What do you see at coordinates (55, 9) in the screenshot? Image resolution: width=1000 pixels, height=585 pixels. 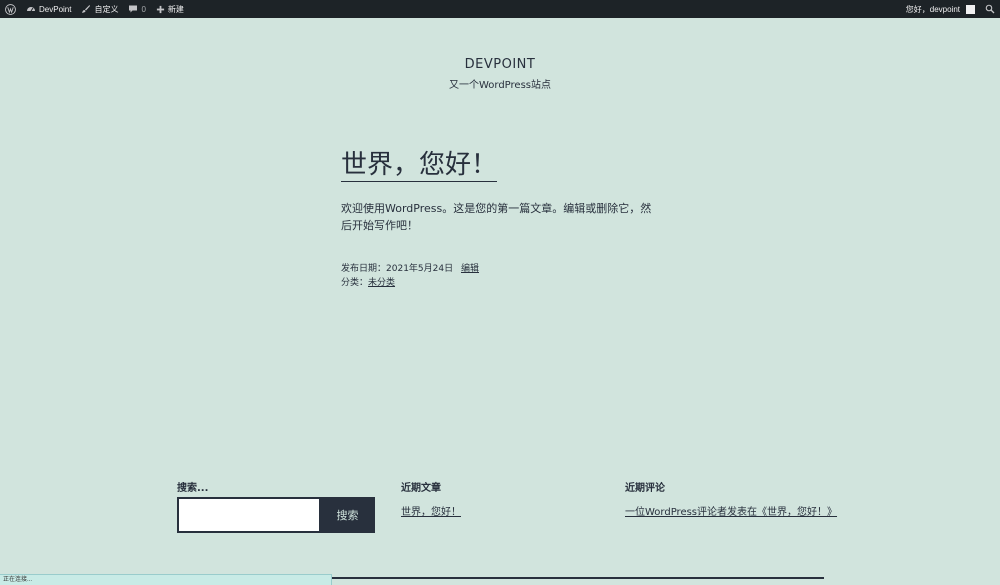 I see `site-name-label: DevPoint` at bounding box center [55, 9].